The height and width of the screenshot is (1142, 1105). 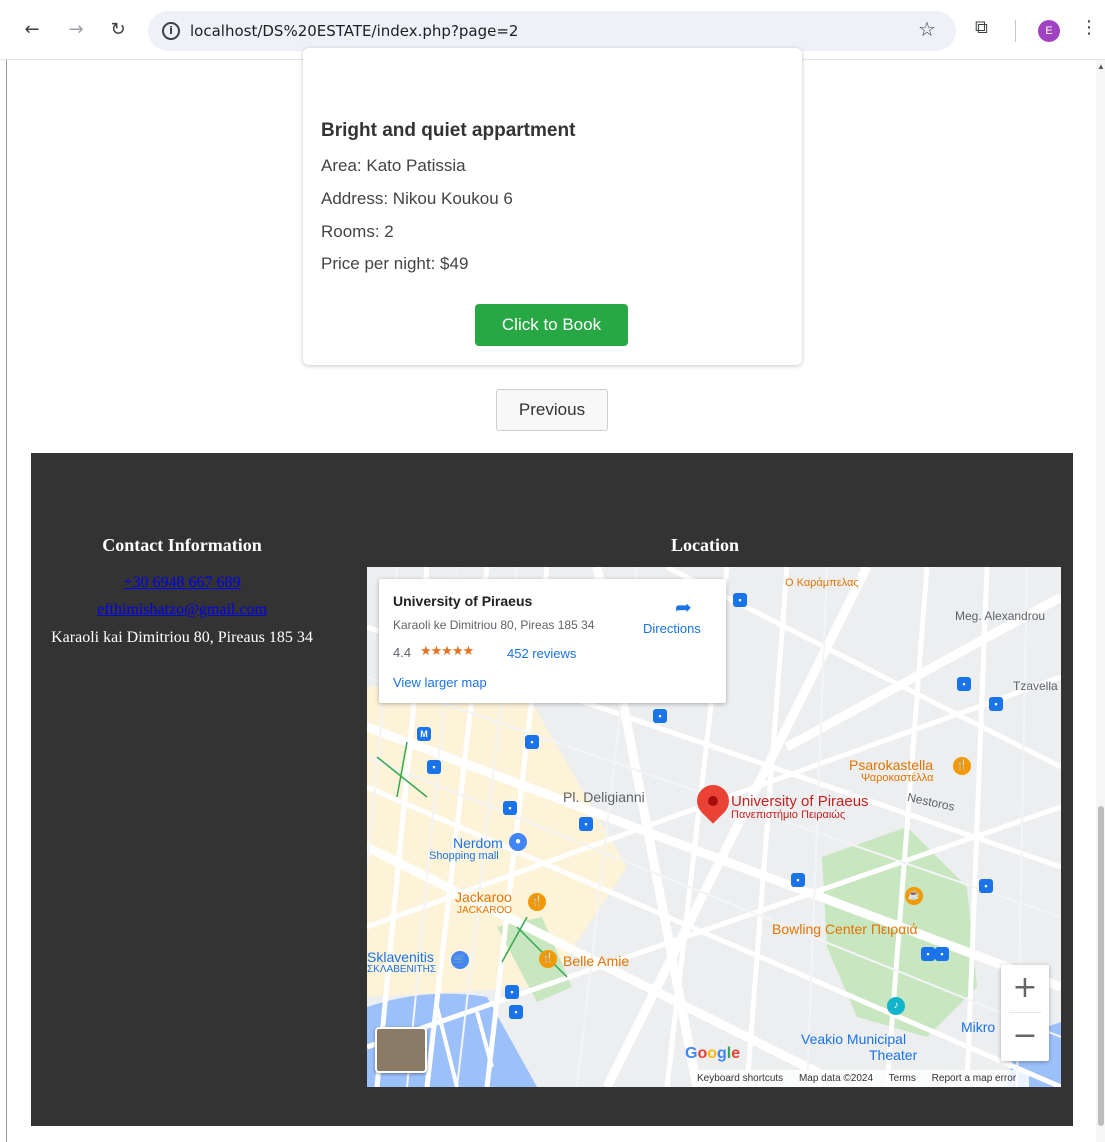 I want to click on book-button: Click to Book, so click(x=551, y=325).